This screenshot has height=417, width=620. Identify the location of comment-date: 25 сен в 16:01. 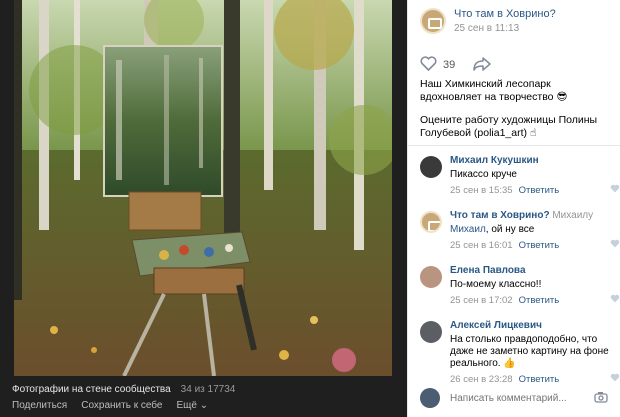
(481, 245).